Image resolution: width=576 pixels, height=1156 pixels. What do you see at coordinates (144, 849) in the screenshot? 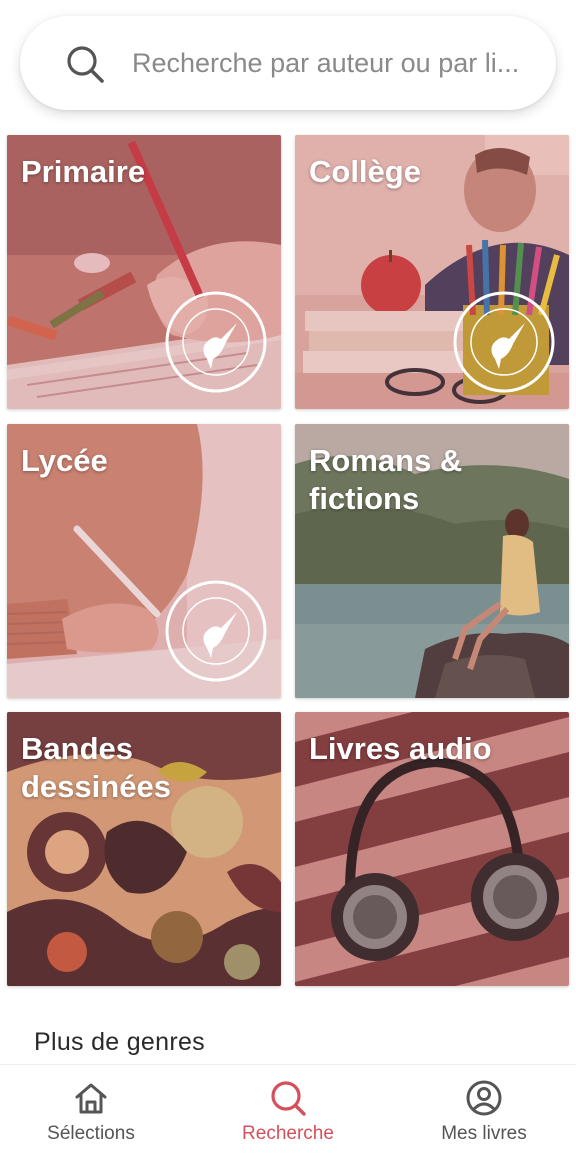
I see `category-tile-bandes-dessinees: Bandes dessinées` at bounding box center [144, 849].